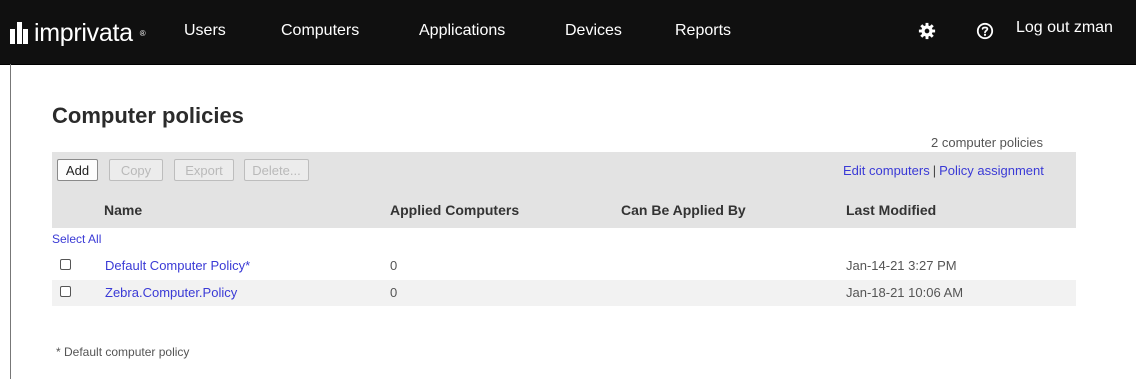  I want to click on toolbar-links: Edit computers | Policy assignment, so click(943, 170).